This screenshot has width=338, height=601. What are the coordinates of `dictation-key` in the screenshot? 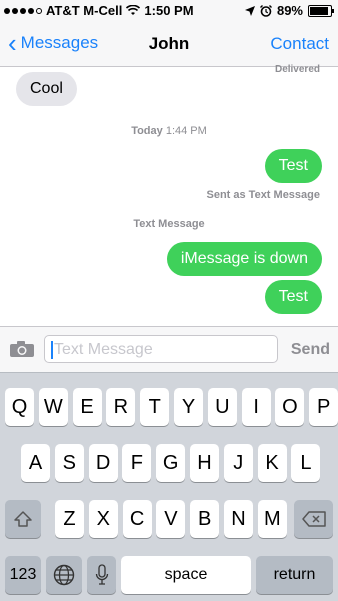 It's located at (101, 575).